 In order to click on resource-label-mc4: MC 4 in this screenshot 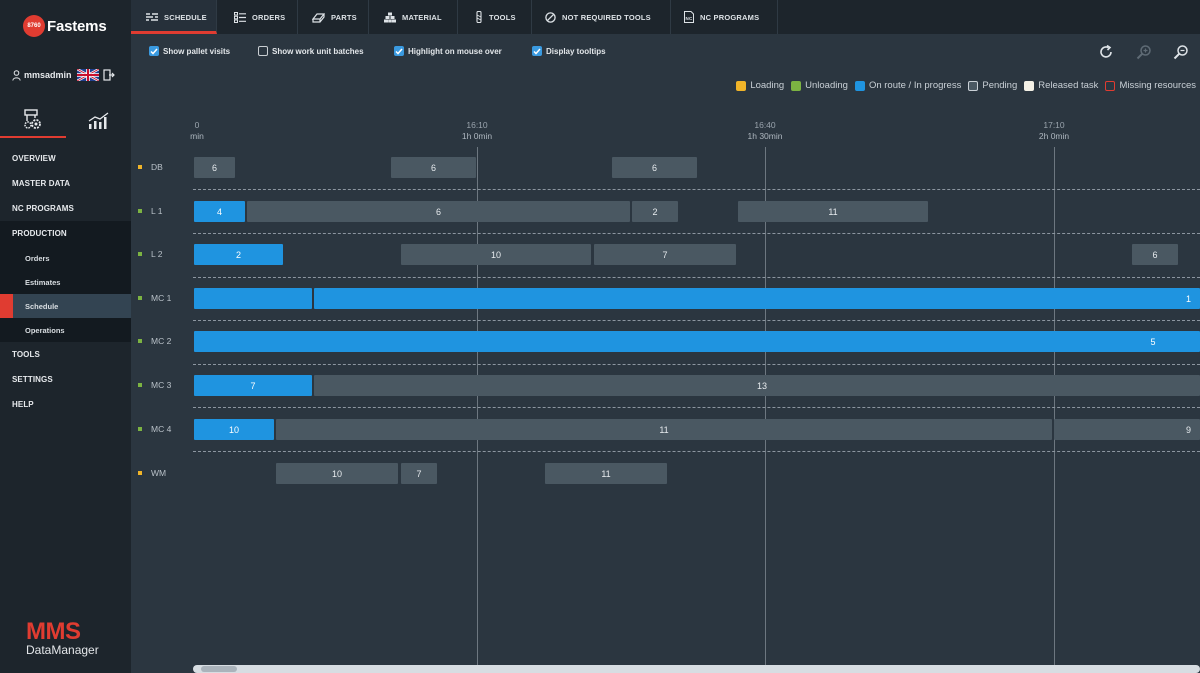, I will do `click(154, 429)`.